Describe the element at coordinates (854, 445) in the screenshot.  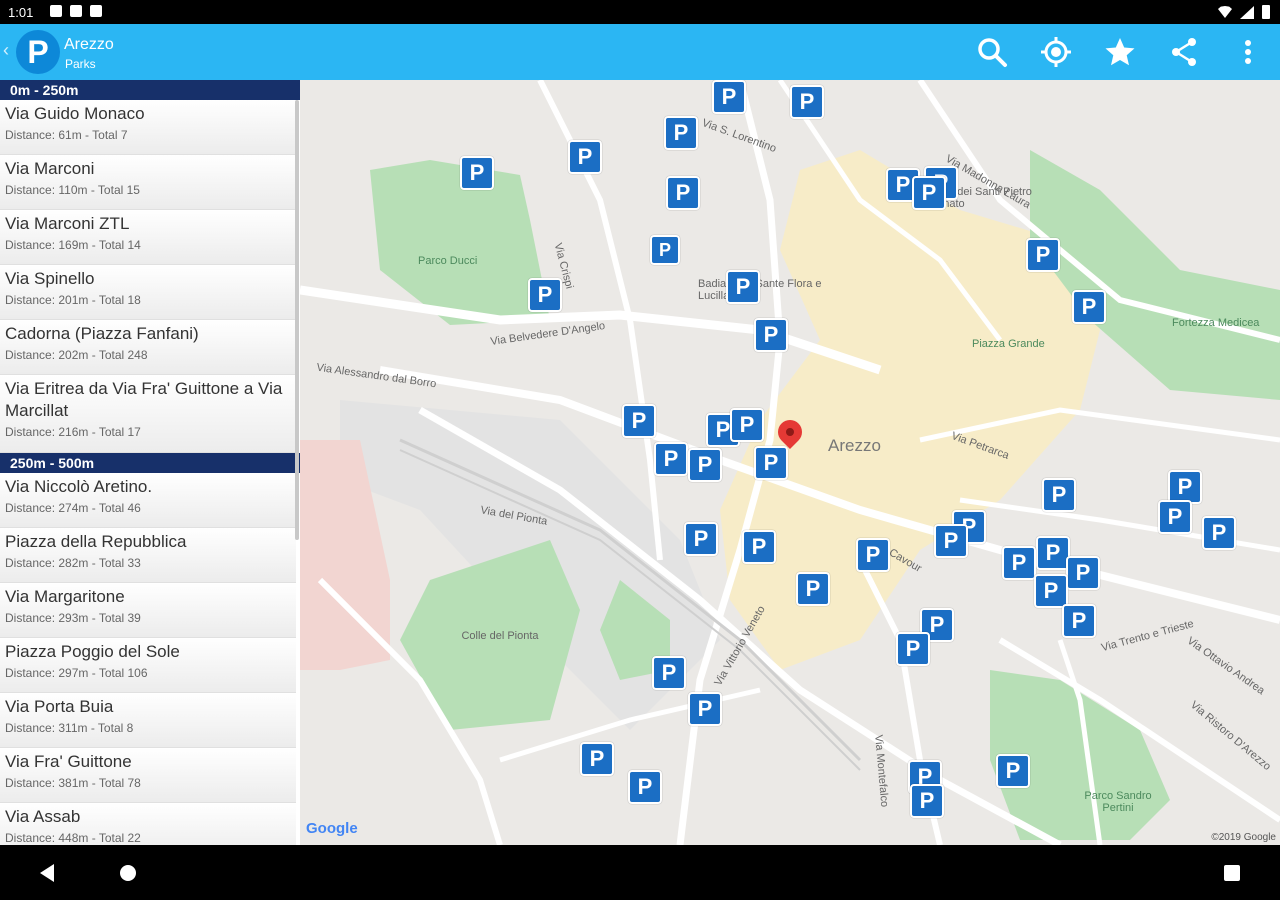
I see `map-label-city: Arezzo` at that location.